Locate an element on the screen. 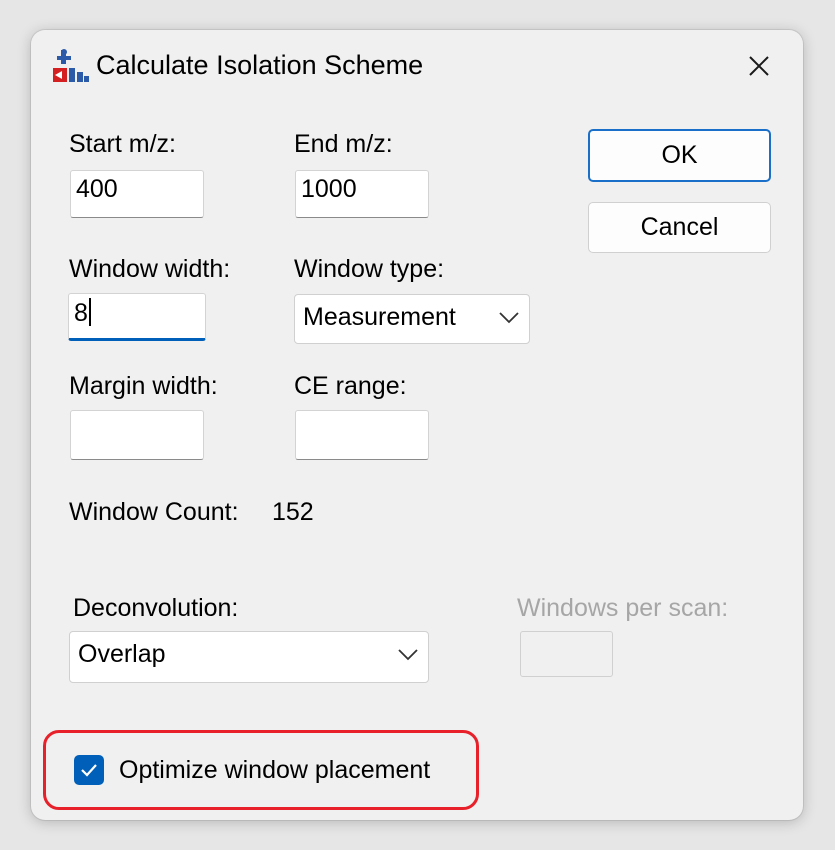  optimize-window-placement-checkbox is located at coordinates (89, 770).